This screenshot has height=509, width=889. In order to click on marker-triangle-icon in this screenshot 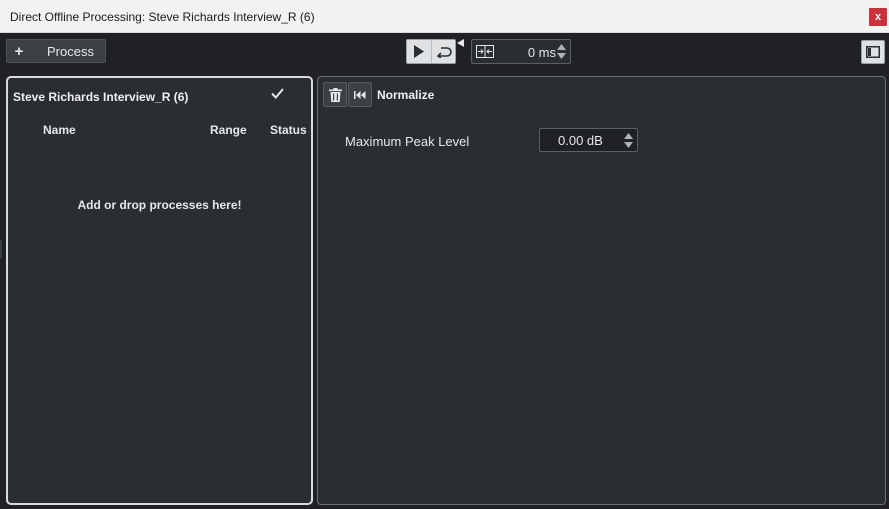, I will do `click(460, 43)`.